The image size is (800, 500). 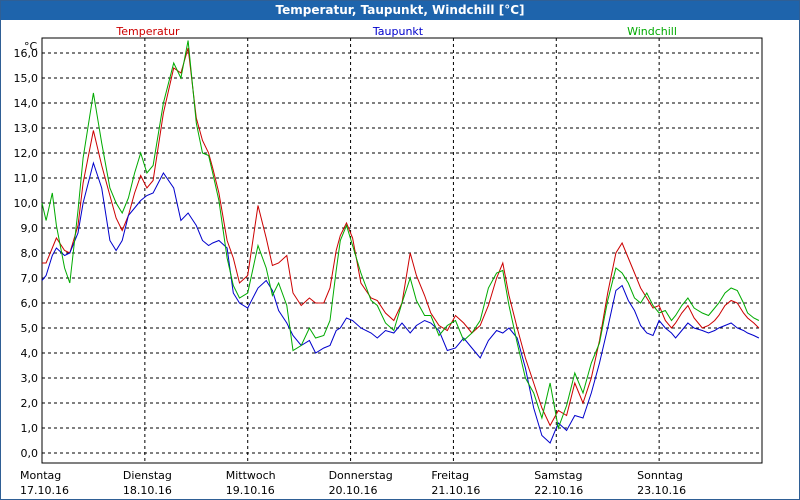 What do you see at coordinates (361, 475) in the screenshot?
I see `x-tick-day-label: Donnerstag` at bounding box center [361, 475].